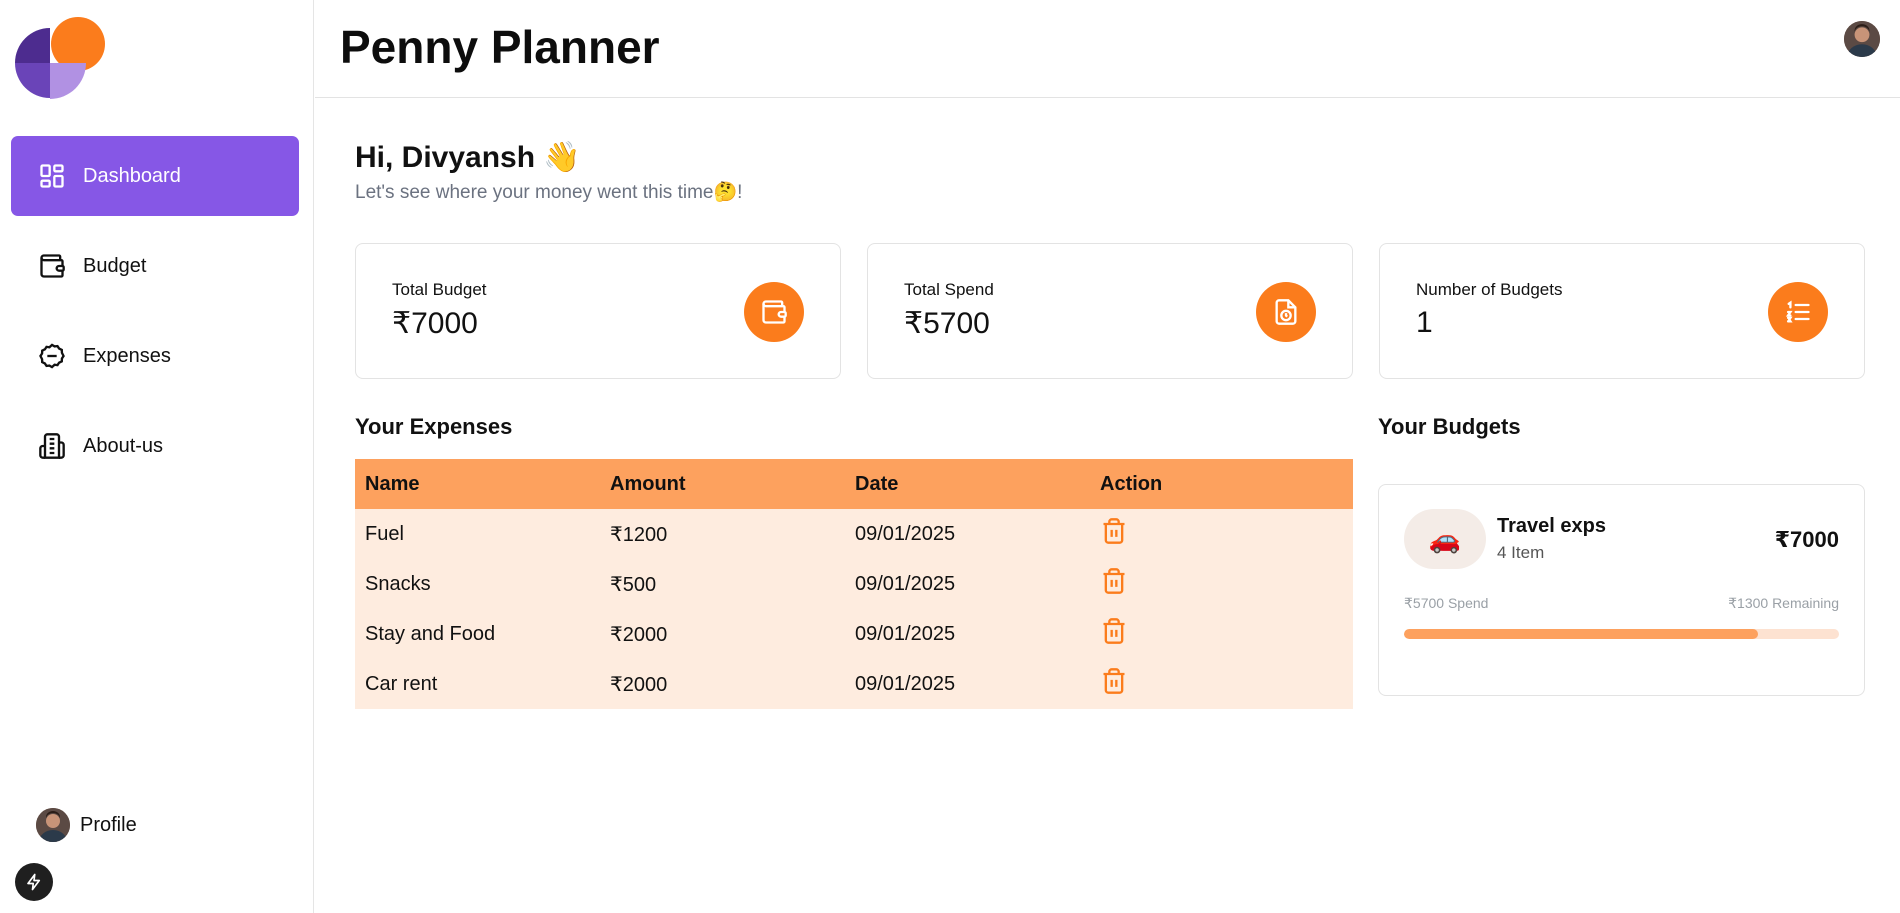  Describe the element at coordinates (108, 824) in the screenshot. I see `profile-label: Profile` at that location.